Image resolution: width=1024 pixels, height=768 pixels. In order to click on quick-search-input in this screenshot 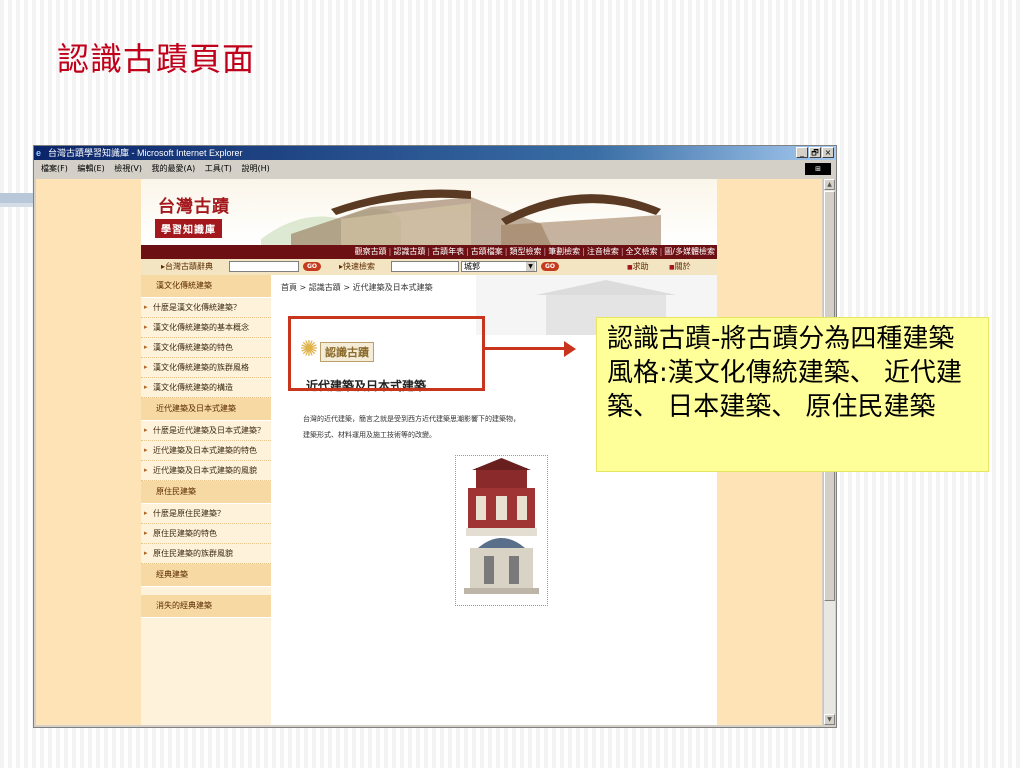, I will do `click(425, 266)`.